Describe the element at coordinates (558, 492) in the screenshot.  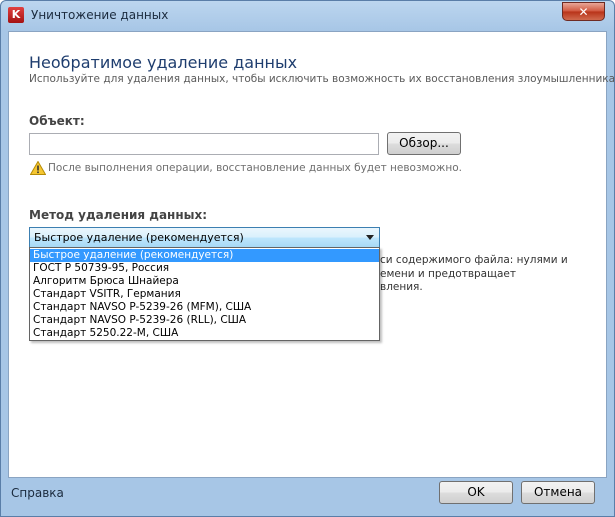
I see `cancel-button: Отмена` at that location.